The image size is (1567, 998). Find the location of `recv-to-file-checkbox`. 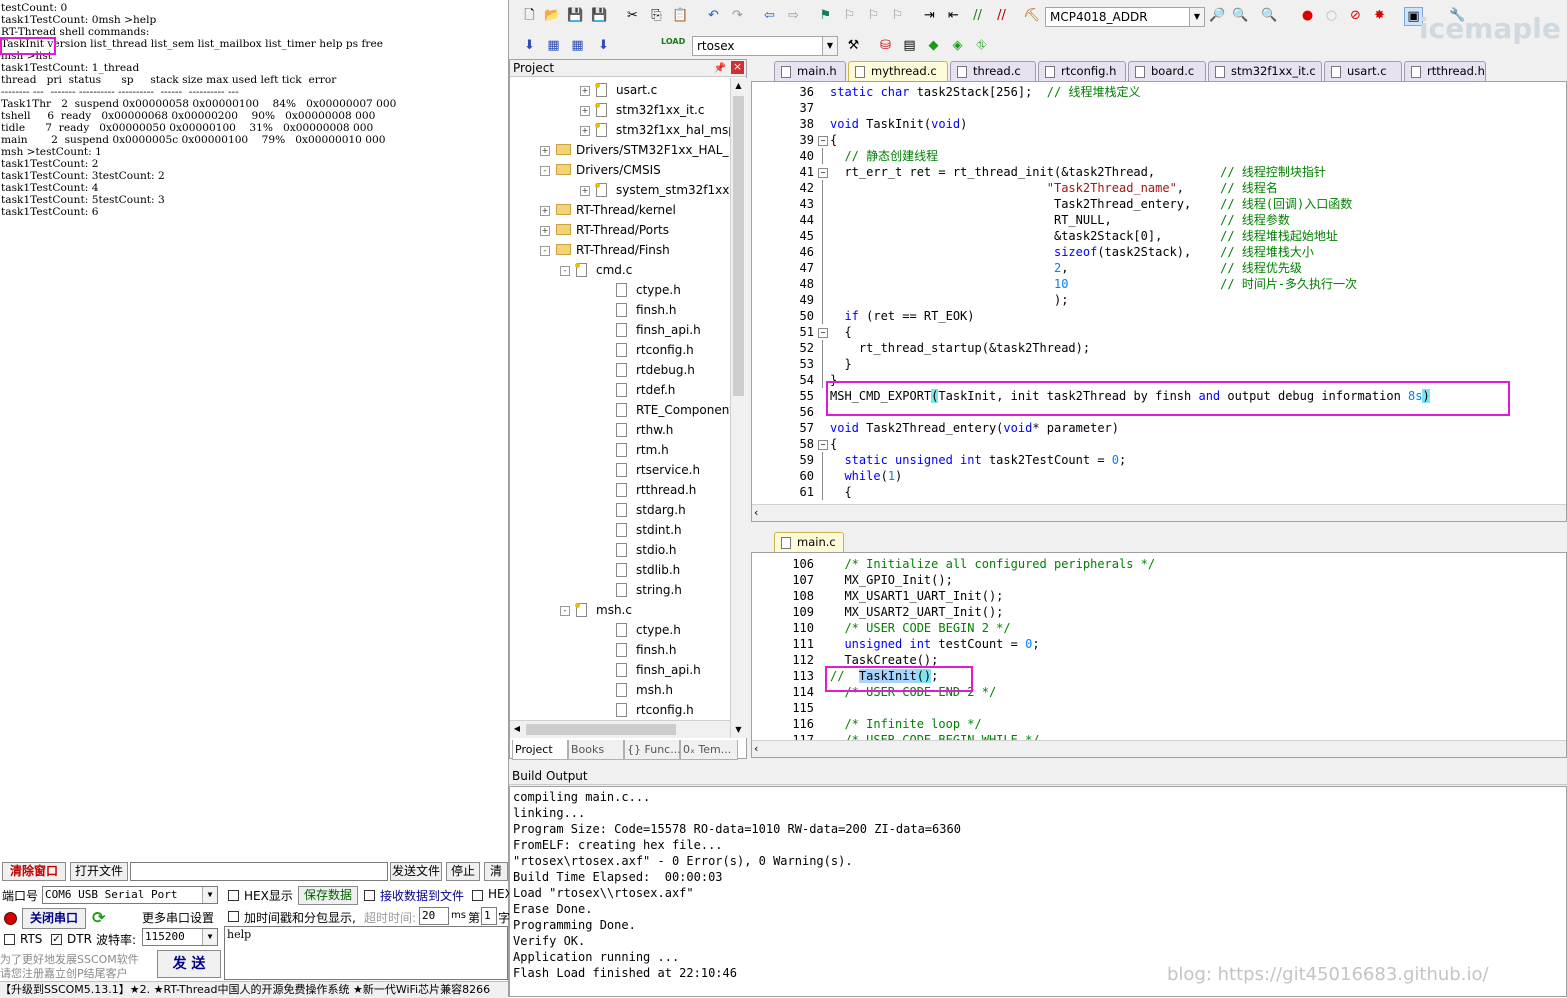

recv-to-file-checkbox is located at coordinates (369, 895).